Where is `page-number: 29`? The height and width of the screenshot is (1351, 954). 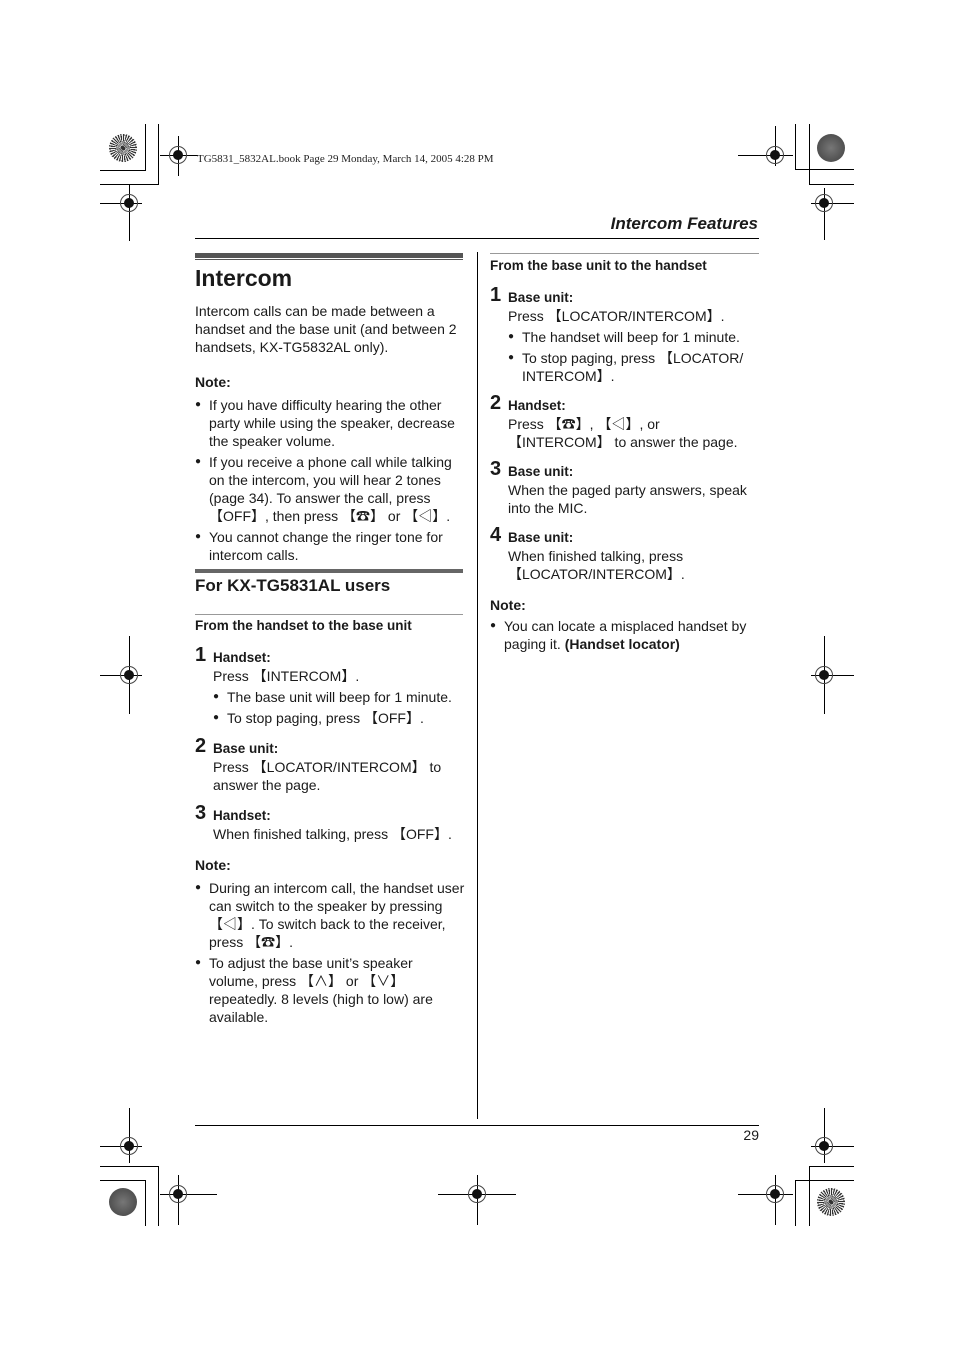
page-number: 29 is located at coordinates (751, 1135).